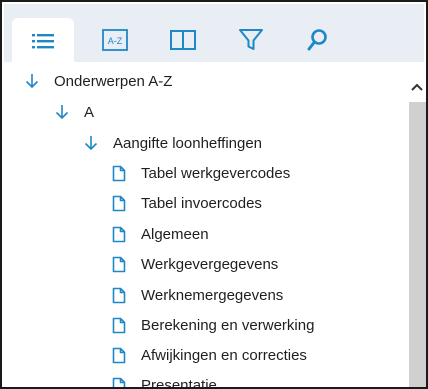 The image size is (428, 389). What do you see at coordinates (201, 203) in the screenshot?
I see `tree-page-label: Tabel invoercodes` at bounding box center [201, 203].